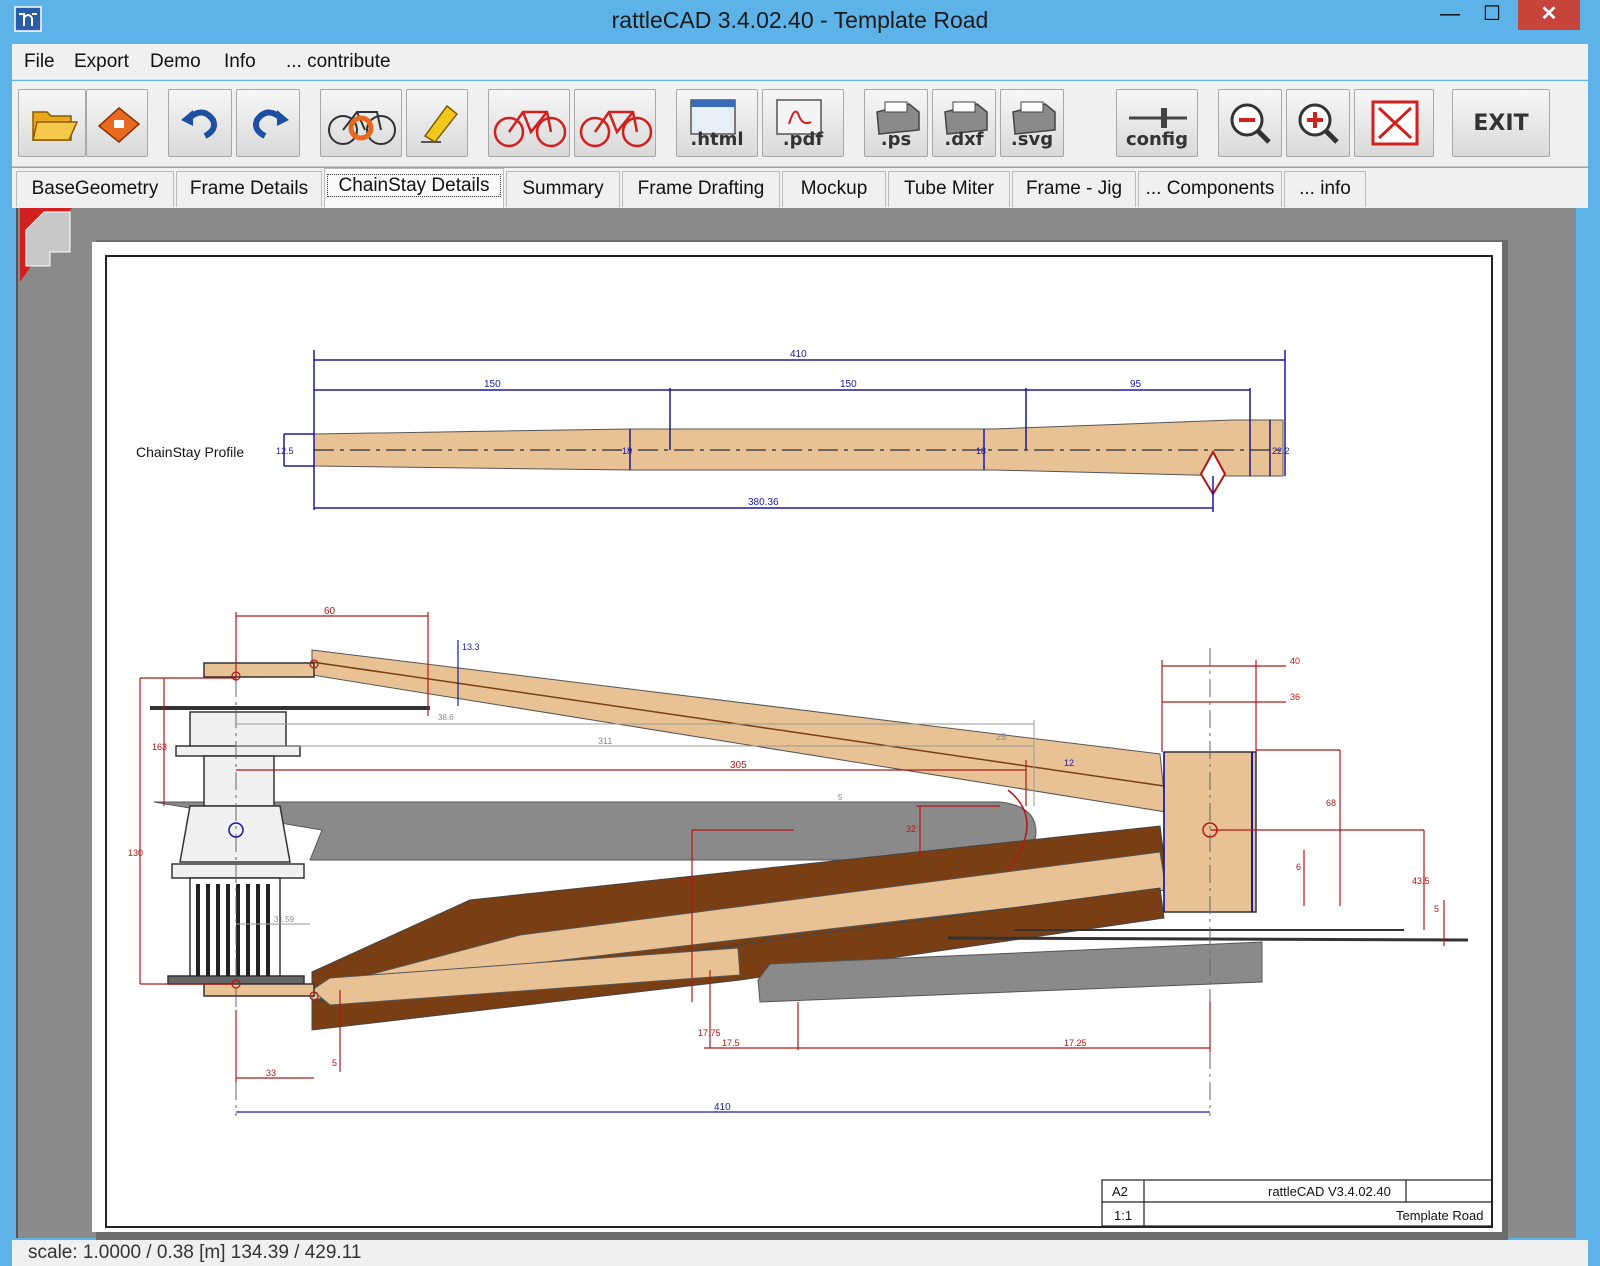 Image resolution: width=1600 pixels, height=1266 pixels. Describe the element at coordinates (334, 1063) in the screenshot. I see `dim-5-bottom: 5` at that location.